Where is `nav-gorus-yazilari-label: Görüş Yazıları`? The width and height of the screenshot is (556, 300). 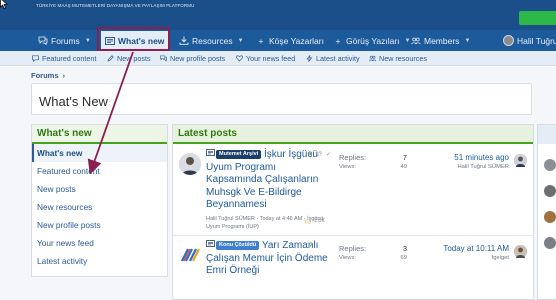
nav-gorus-yazilari-label: Görüş Yazıları is located at coordinates (373, 40).